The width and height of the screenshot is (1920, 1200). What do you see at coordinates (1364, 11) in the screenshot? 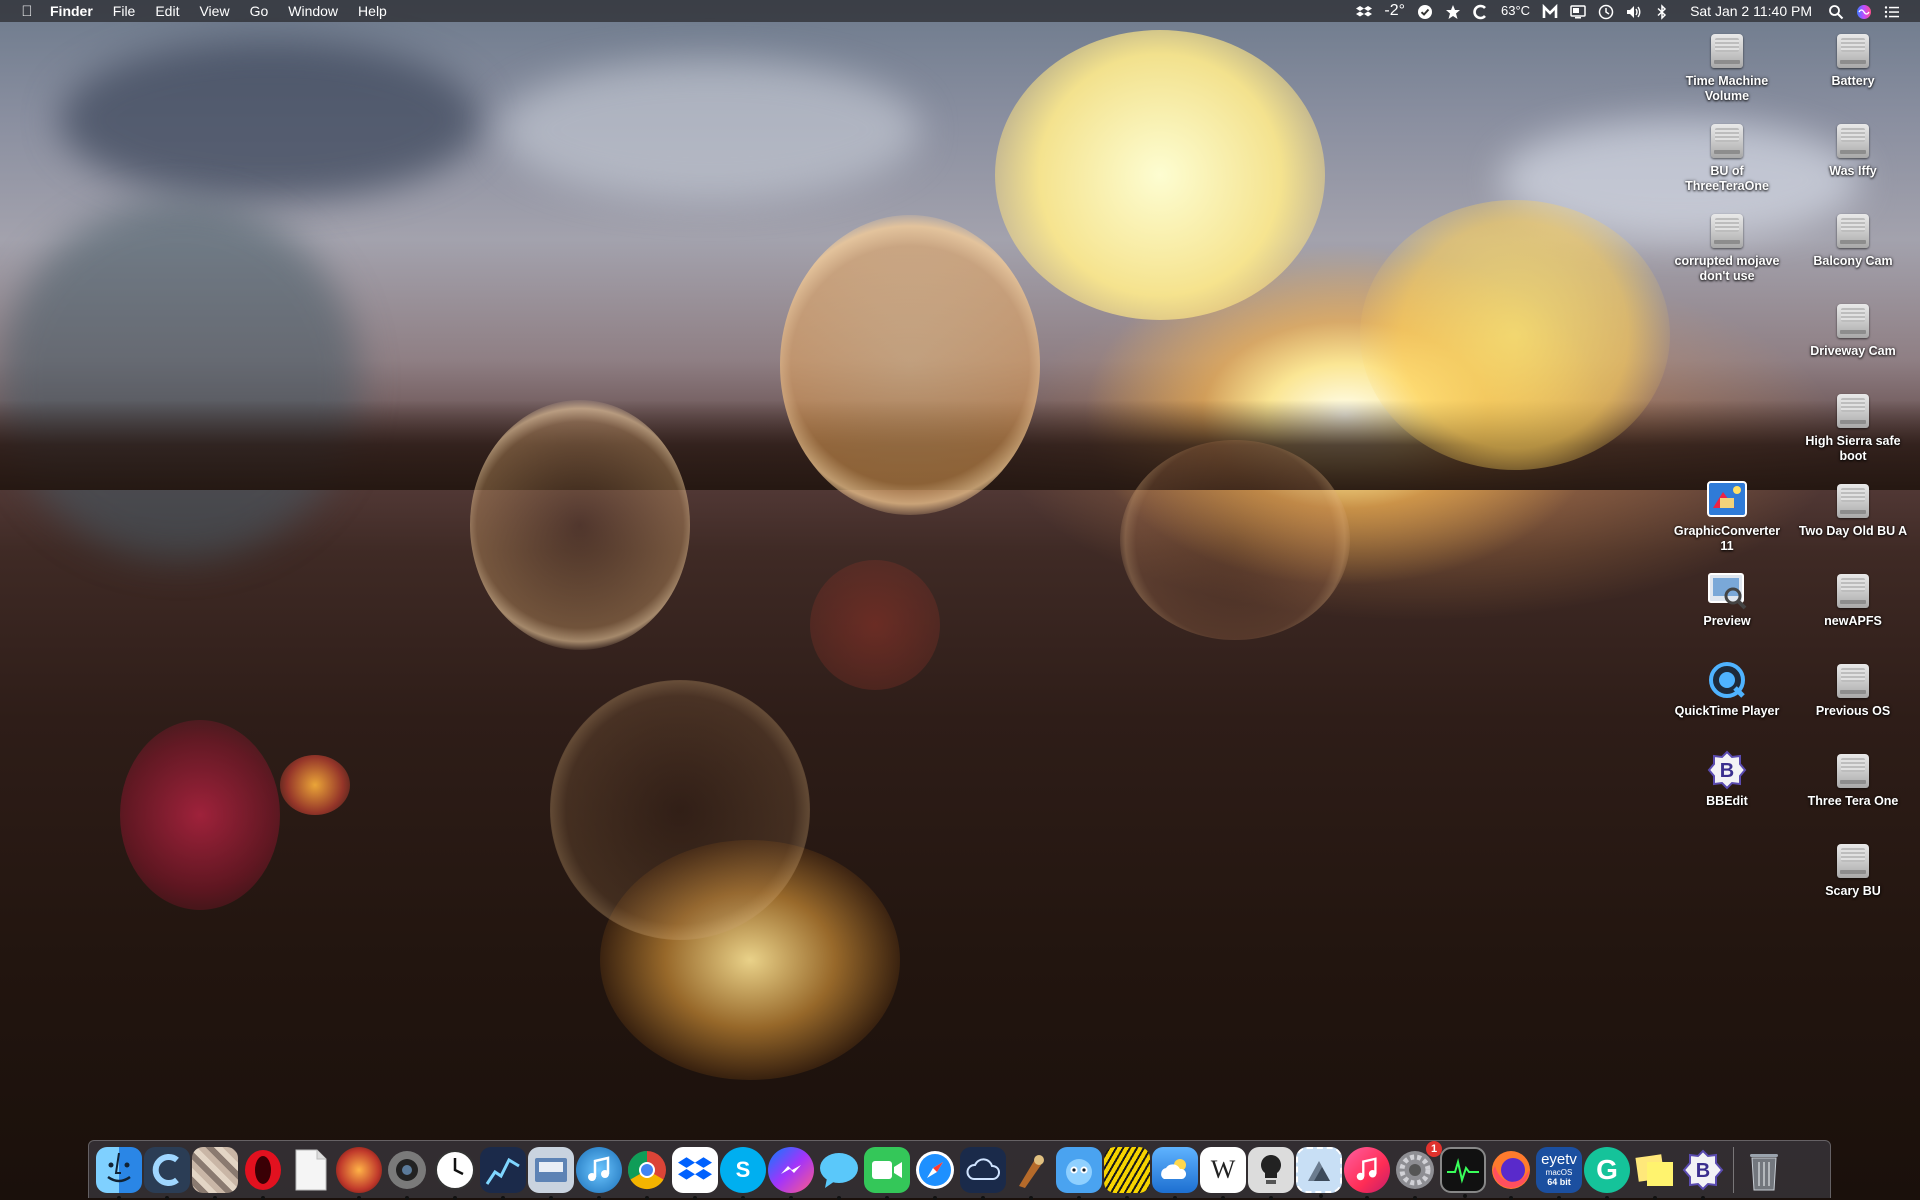
I see `dropbox-icon` at bounding box center [1364, 11].